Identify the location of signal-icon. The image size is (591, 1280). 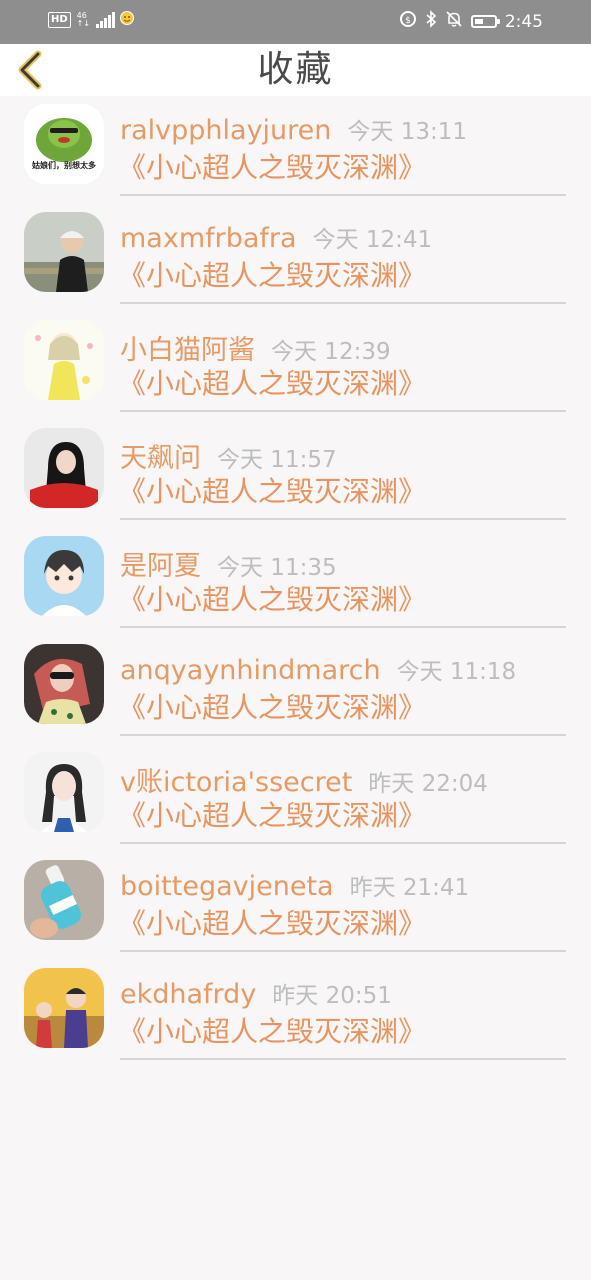
(106, 19).